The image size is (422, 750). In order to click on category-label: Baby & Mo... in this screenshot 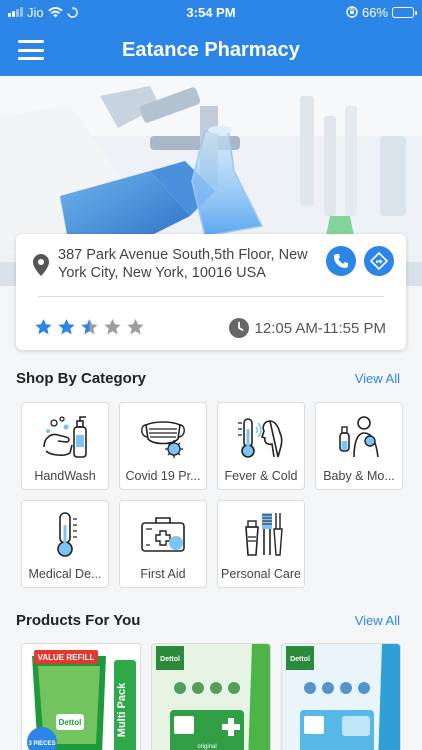, I will do `click(359, 476)`.